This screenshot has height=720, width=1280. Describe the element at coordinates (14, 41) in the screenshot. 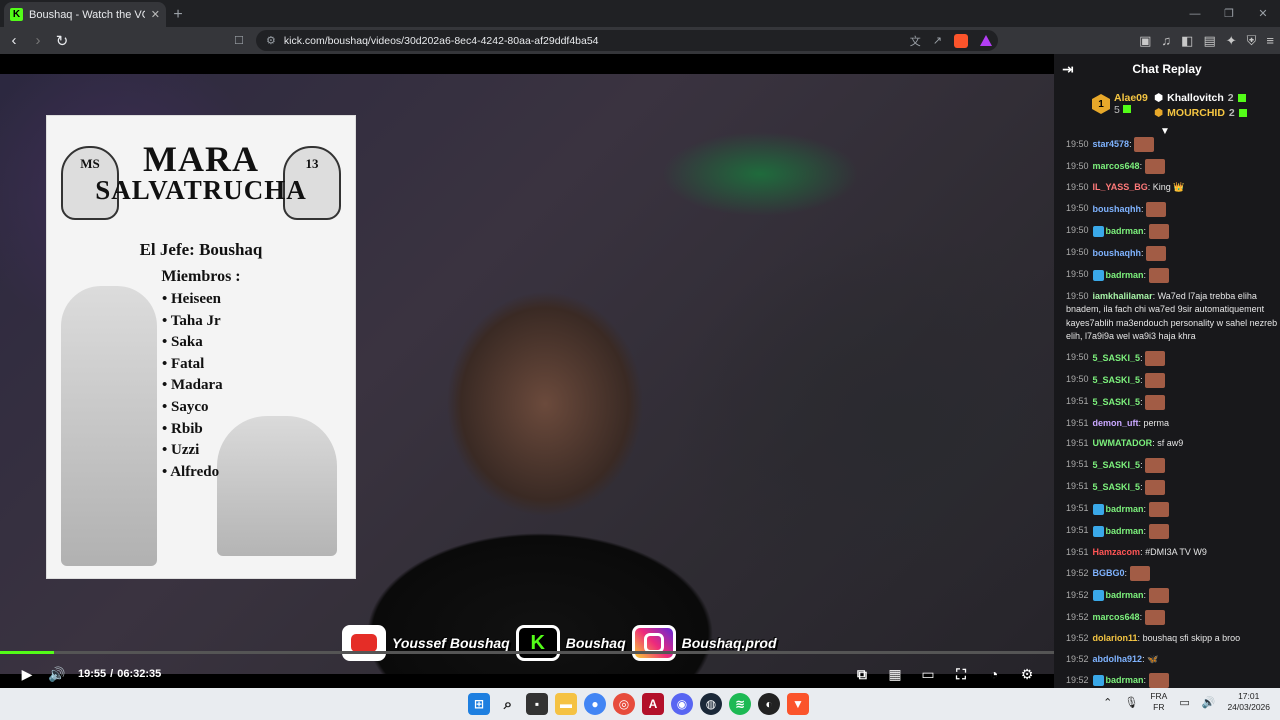

I see `back-icon: ‹` at that location.